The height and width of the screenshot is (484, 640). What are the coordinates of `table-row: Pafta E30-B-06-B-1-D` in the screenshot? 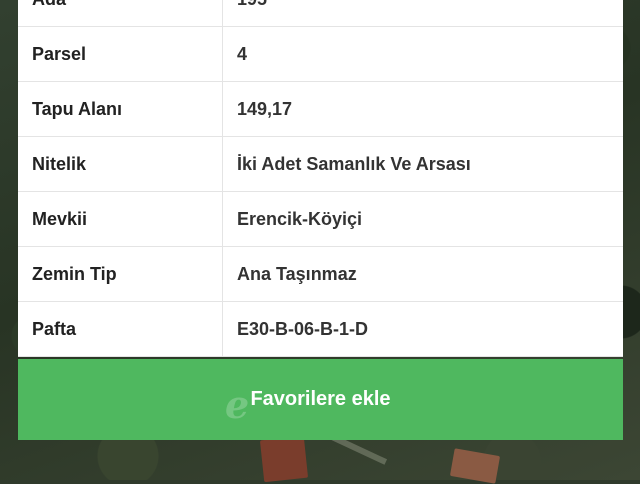 It's located at (320, 329).